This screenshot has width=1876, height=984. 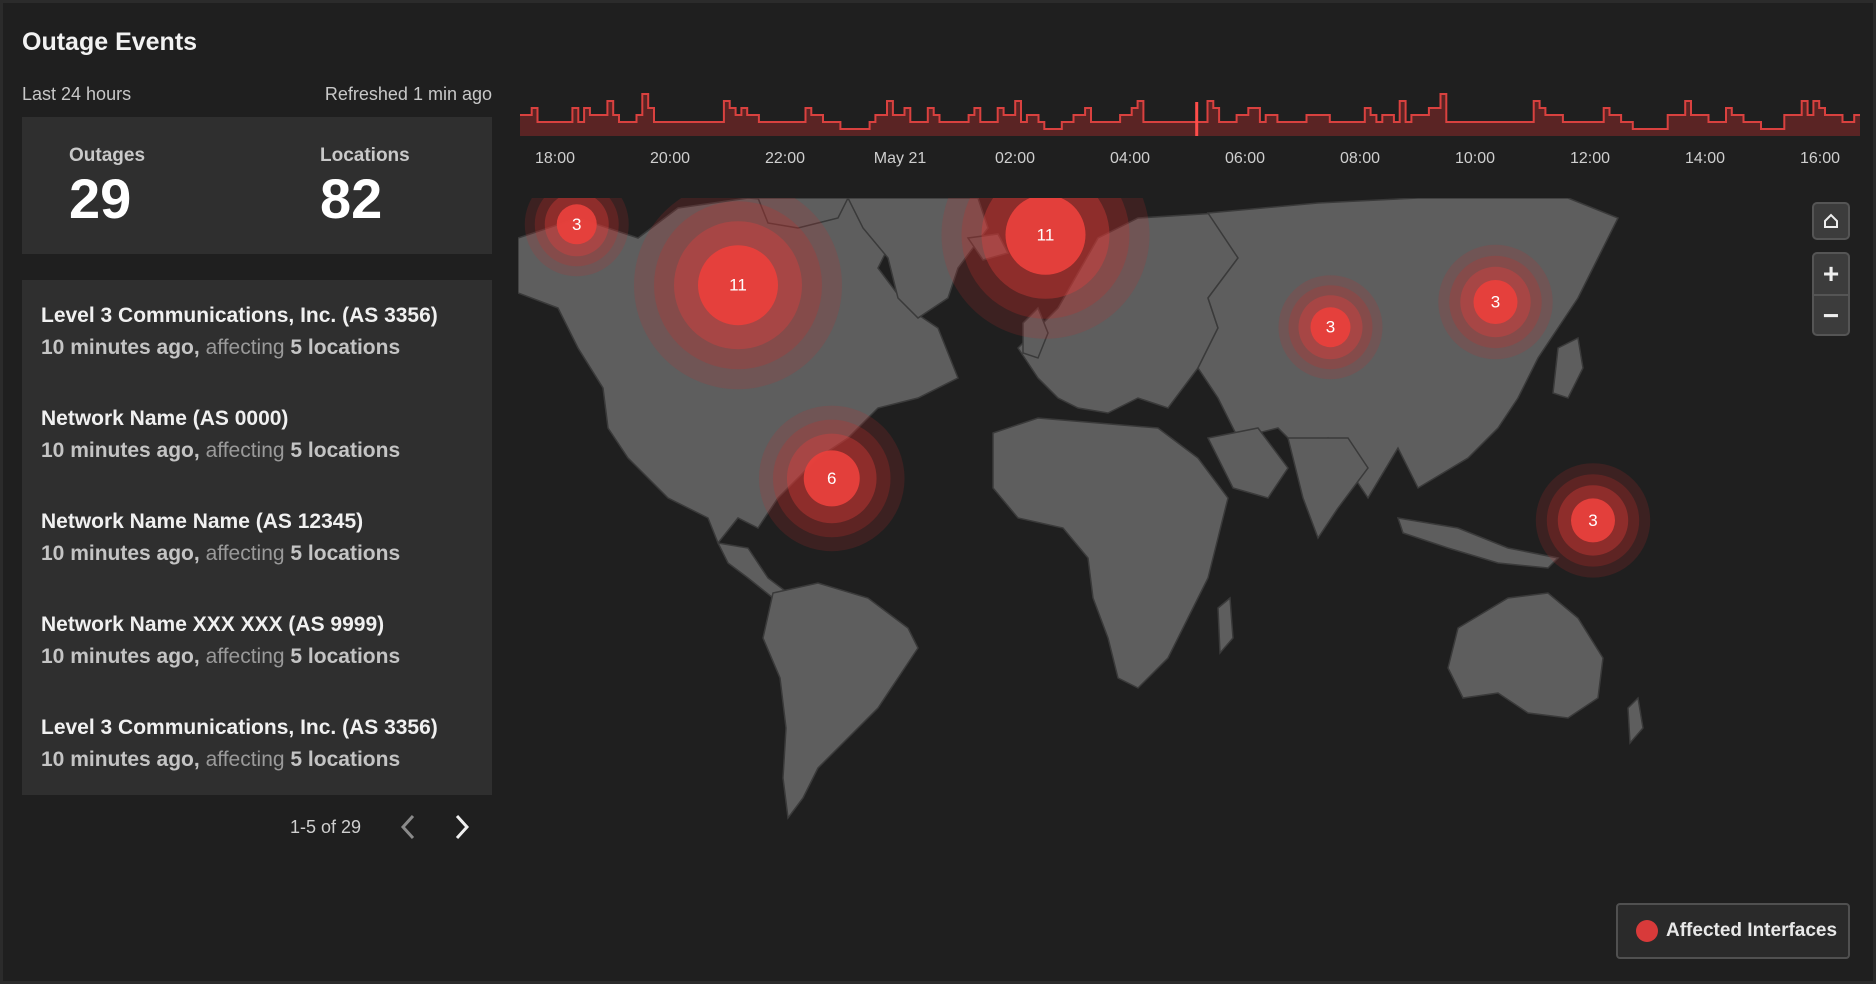 I want to click on cluster-count: 6, so click(x=831, y=478).